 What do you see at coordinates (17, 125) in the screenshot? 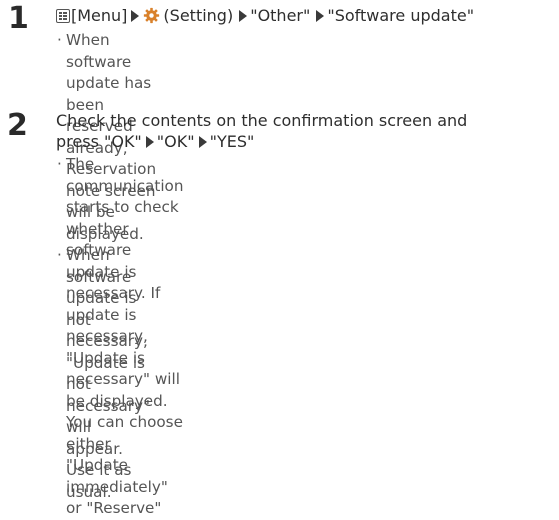
I see `step-number: 2` at bounding box center [17, 125].